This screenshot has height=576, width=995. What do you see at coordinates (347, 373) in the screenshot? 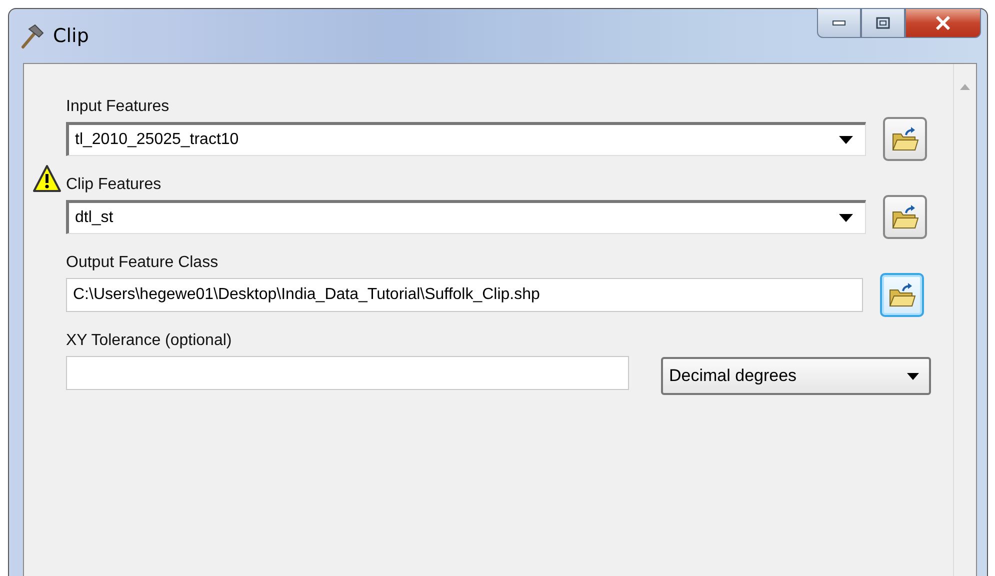
I see `tolerance-field` at bounding box center [347, 373].